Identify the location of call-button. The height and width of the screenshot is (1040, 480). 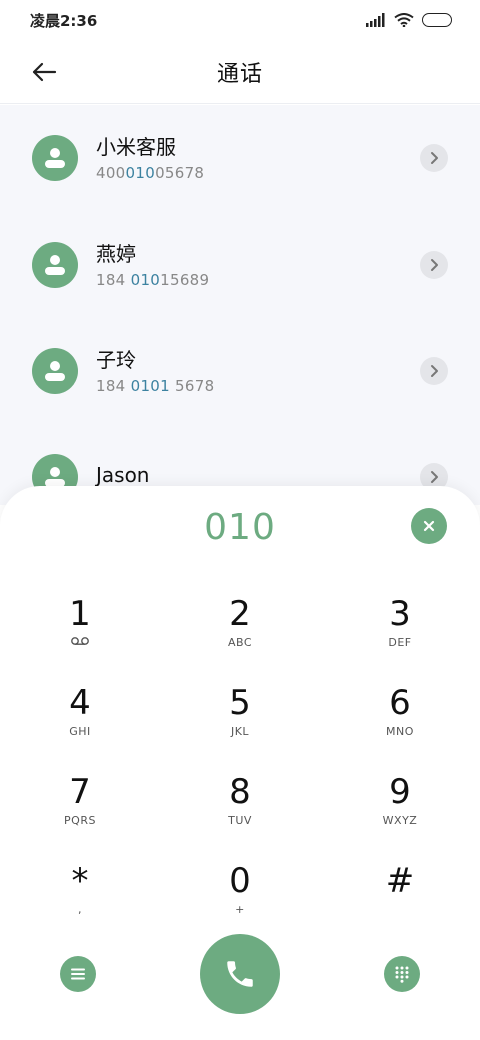
(240, 974).